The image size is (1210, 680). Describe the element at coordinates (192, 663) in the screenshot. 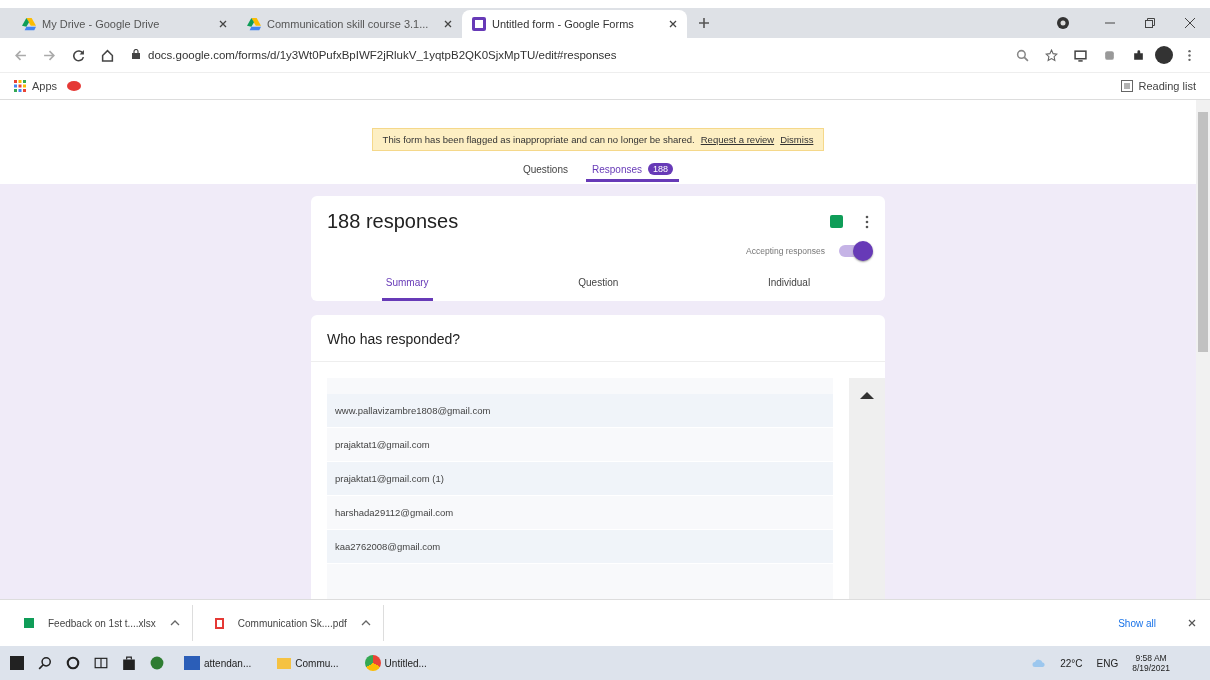

I see `word-icon` at that location.